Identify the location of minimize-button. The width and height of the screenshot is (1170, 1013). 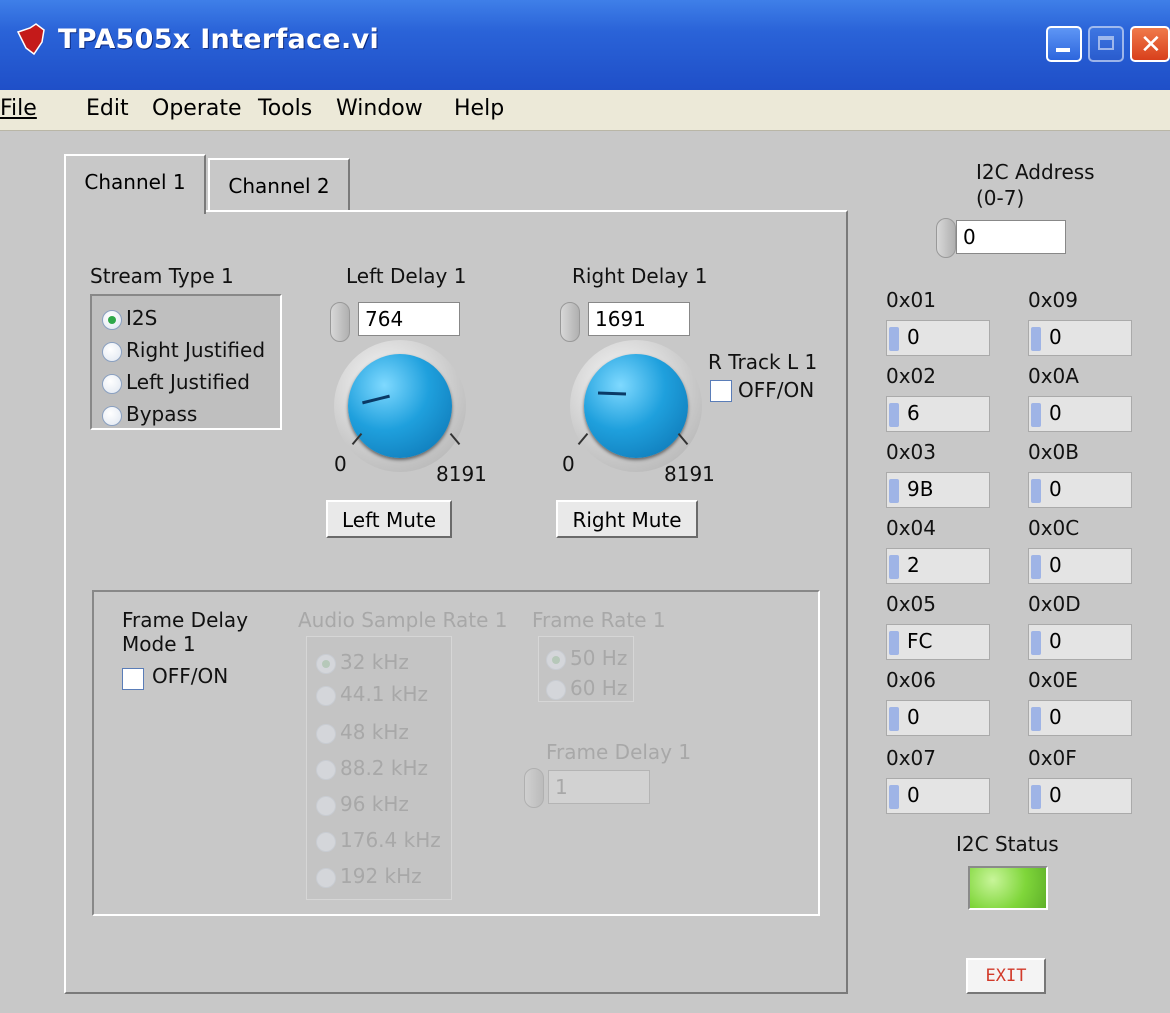
(1064, 44).